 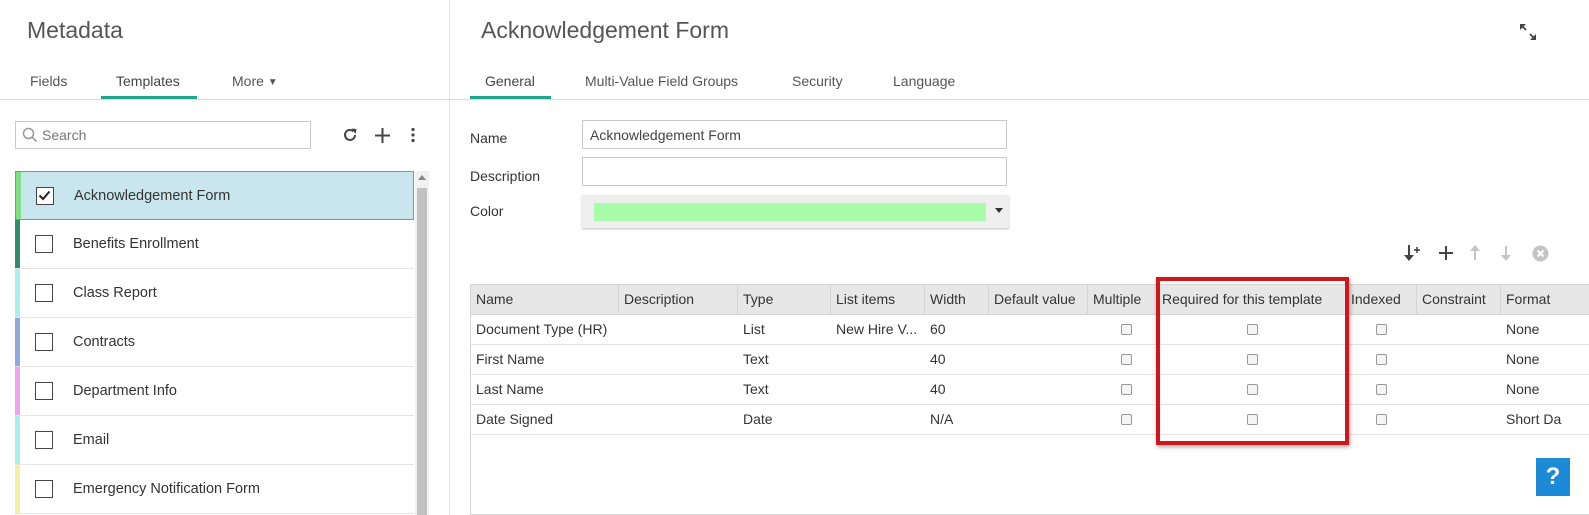 What do you see at coordinates (999, 210) in the screenshot?
I see `caret-down-icon` at bounding box center [999, 210].